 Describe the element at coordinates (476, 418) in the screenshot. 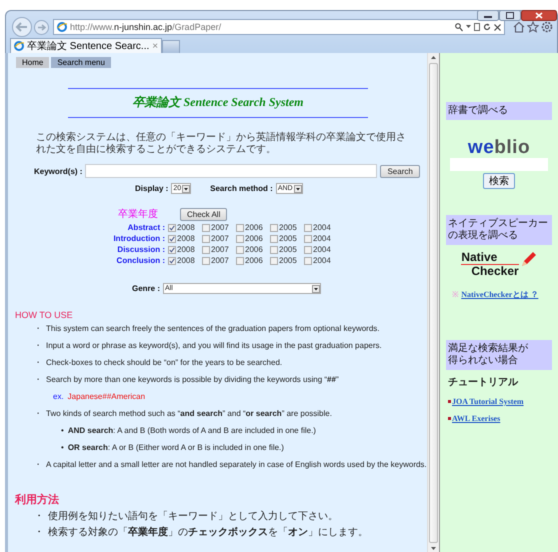

I see `tutorial-link: AWL Exerises` at that location.